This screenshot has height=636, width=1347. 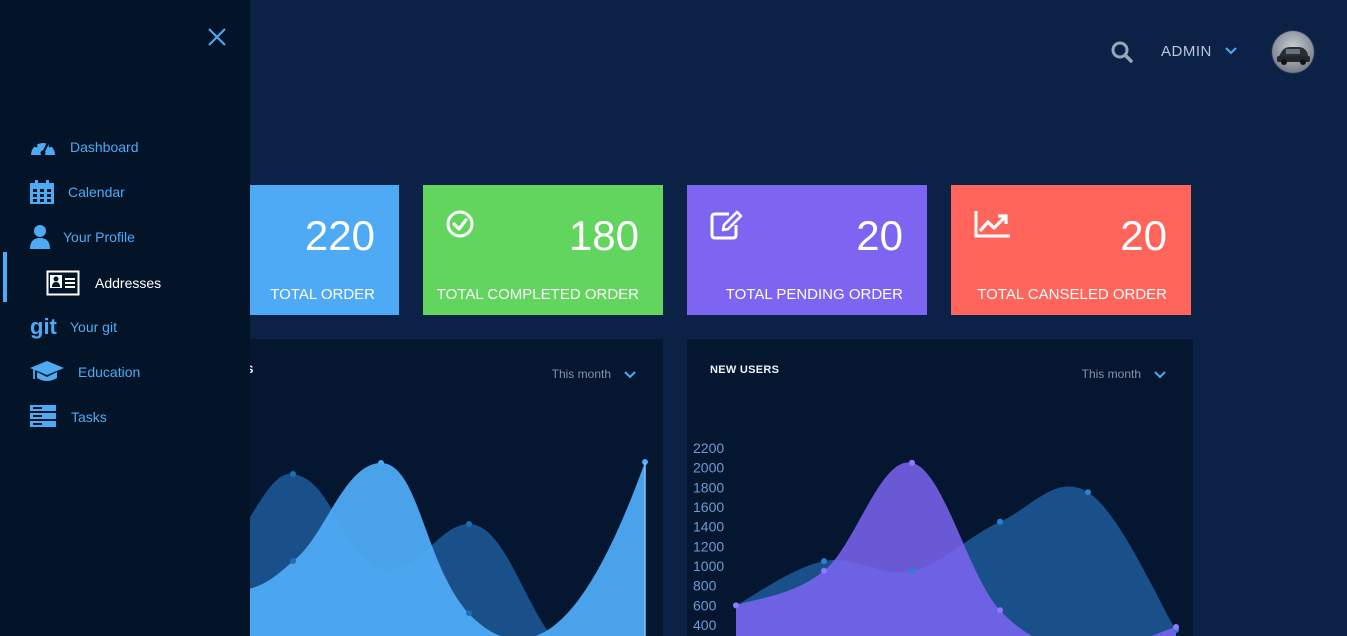 What do you see at coordinates (708, 507) in the screenshot?
I see `y-tick-label: 1600` at bounding box center [708, 507].